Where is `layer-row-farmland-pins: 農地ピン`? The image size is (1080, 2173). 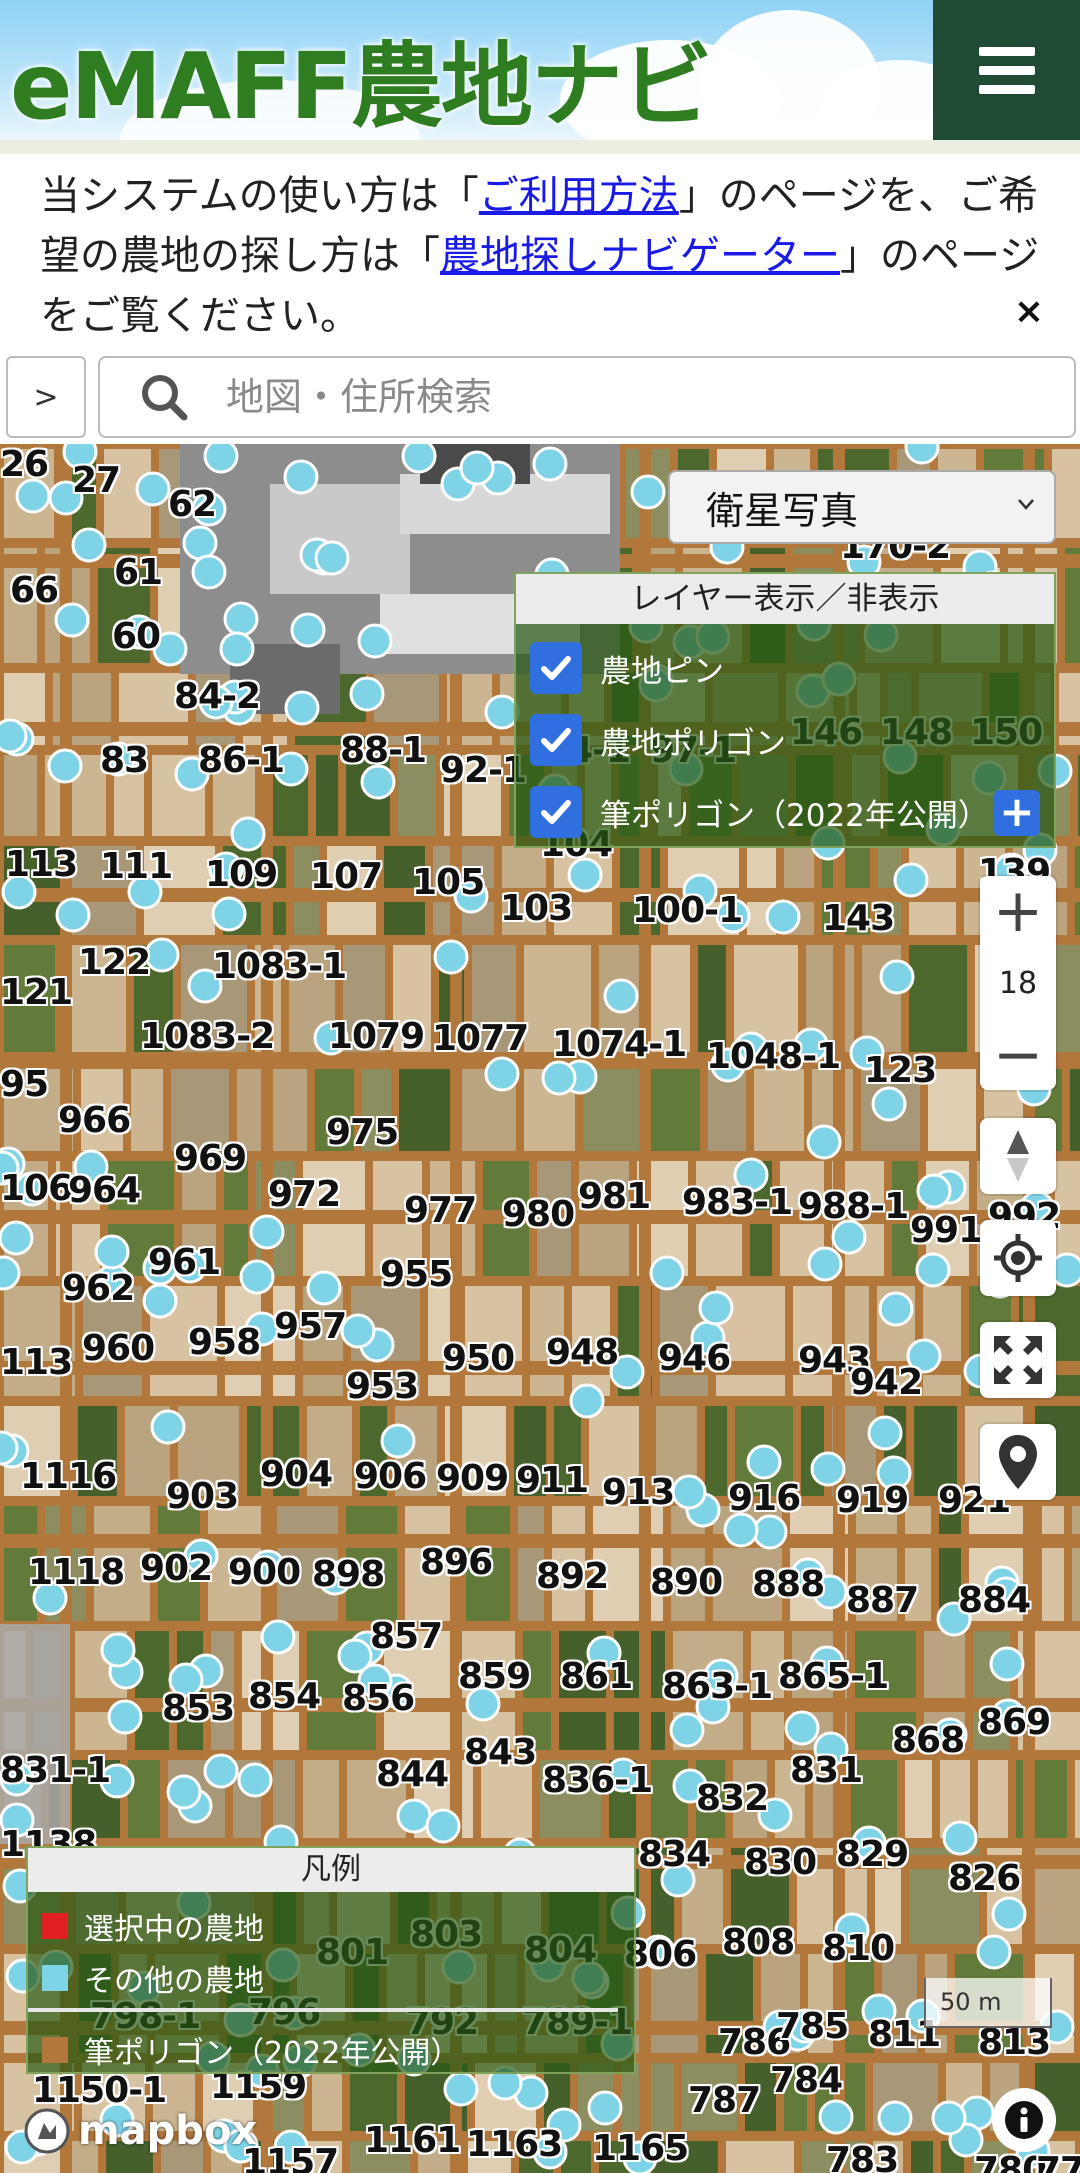
layer-row-farmland-pins: 農地ピン is located at coordinates (785, 668).